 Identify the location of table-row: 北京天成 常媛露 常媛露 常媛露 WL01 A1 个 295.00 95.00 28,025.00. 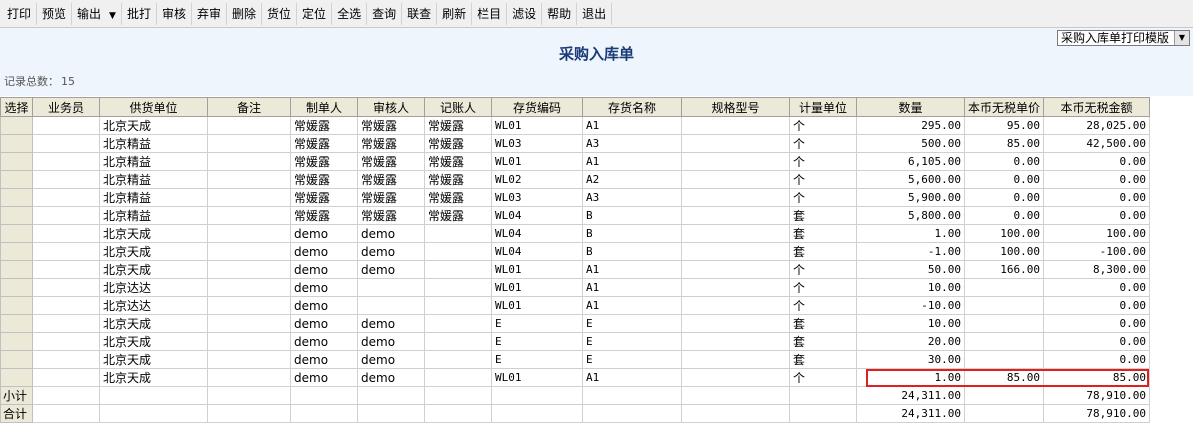
(575, 125).